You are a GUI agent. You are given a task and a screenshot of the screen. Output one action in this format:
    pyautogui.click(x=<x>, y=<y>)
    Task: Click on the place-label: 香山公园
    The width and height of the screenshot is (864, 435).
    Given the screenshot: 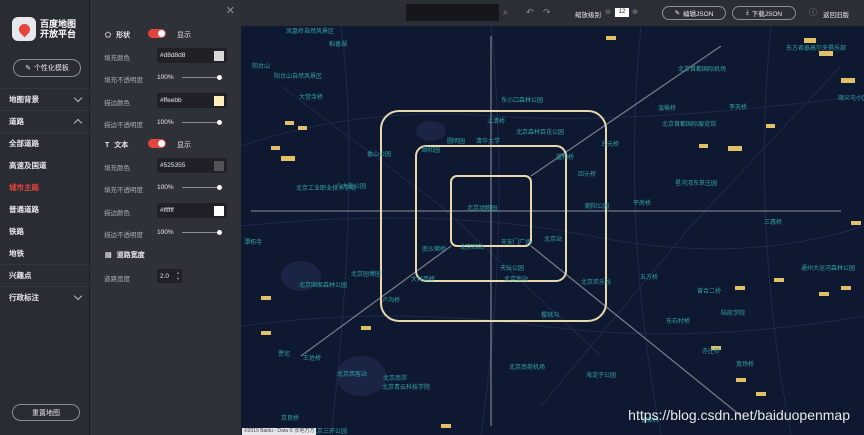 What is the action you would take?
    pyautogui.click(x=379, y=154)
    